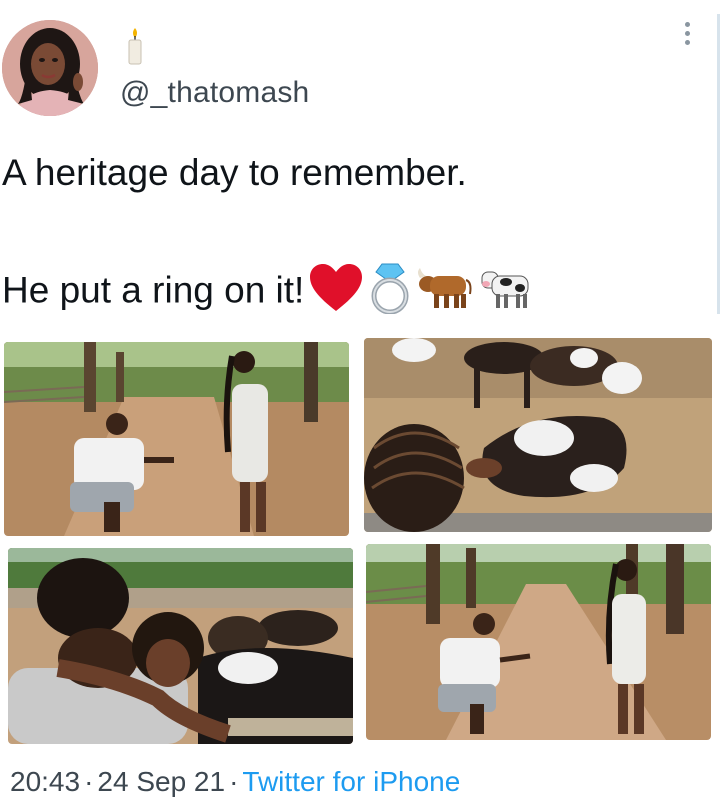 The image size is (720, 802). Describe the element at coordinates (538, 642) in the screenshot. I see `photo-proposal-wide` at that location.